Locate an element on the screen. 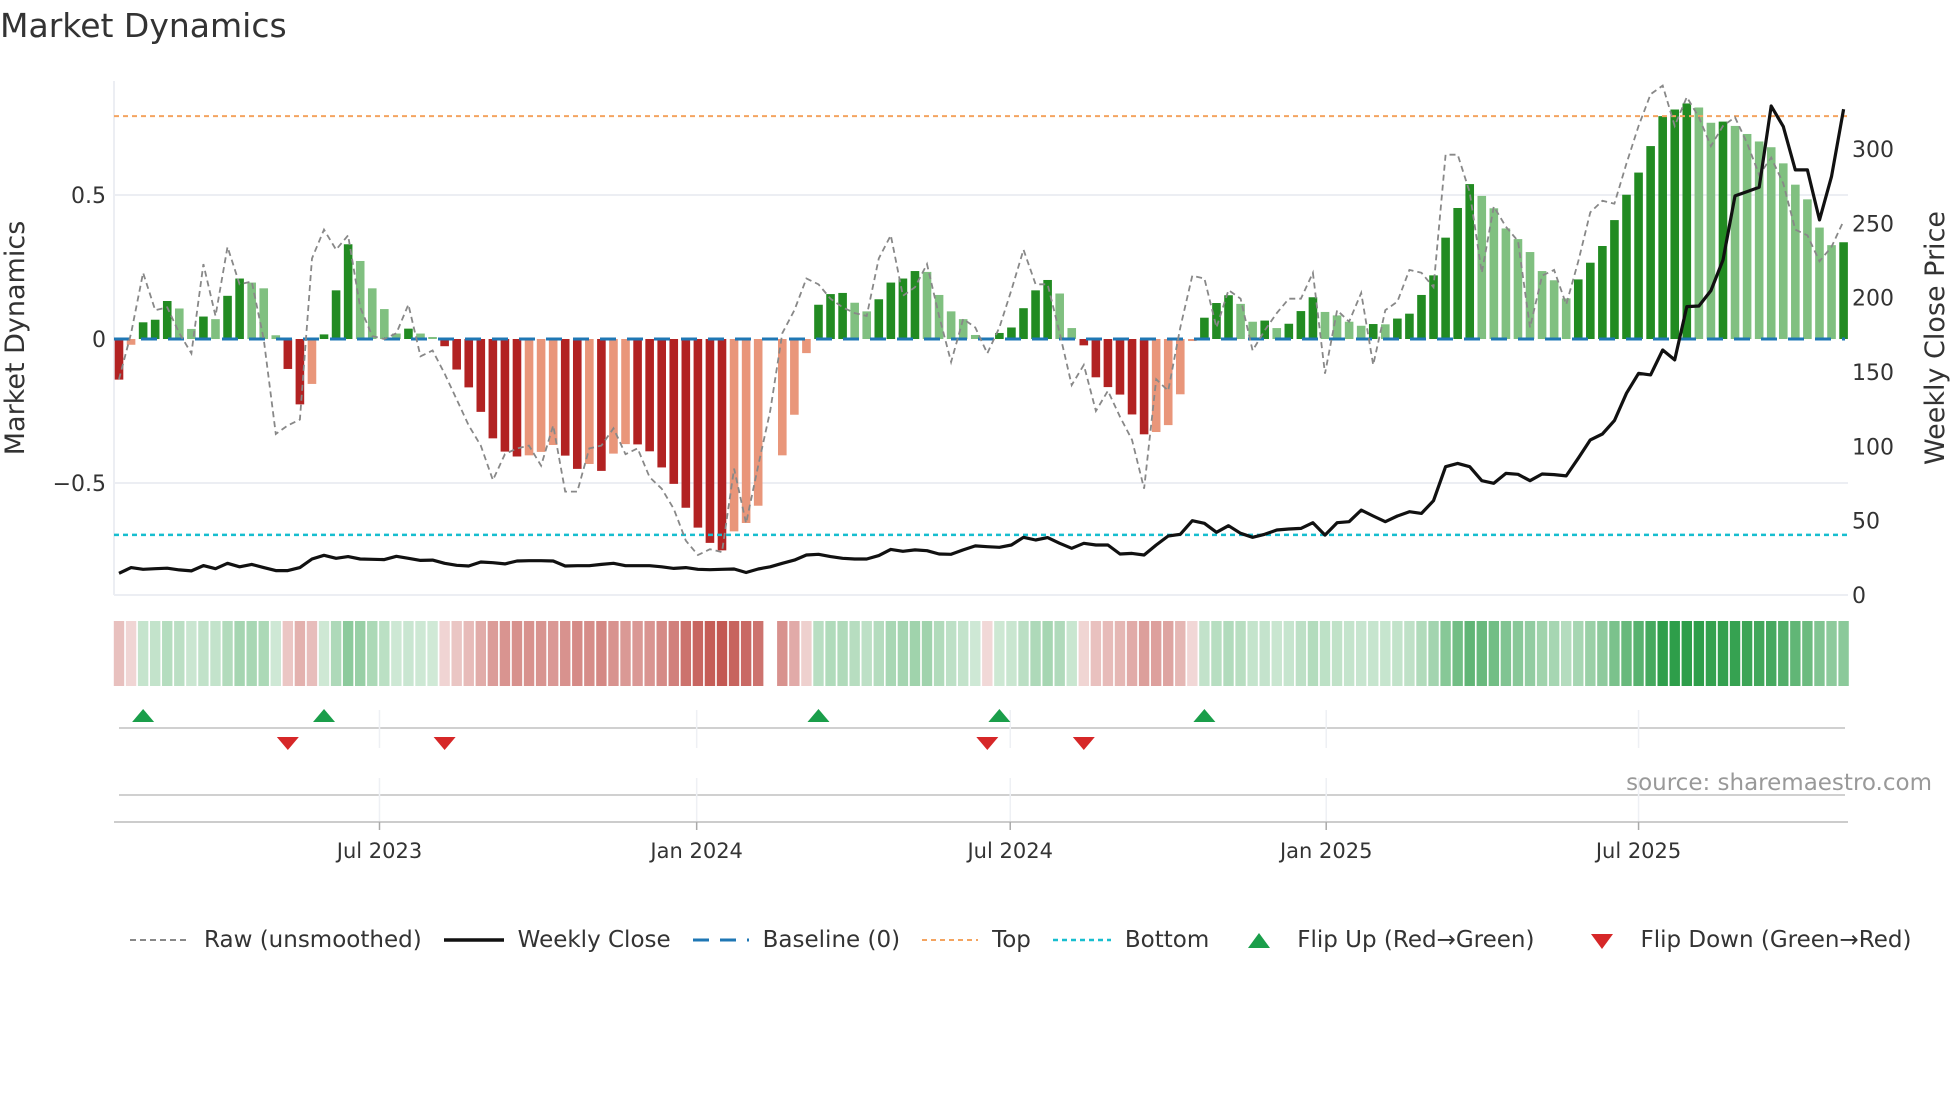 The width and height of the screenshot is (1960, 1102). top-legend-icon is located at coordinates (950, 940).